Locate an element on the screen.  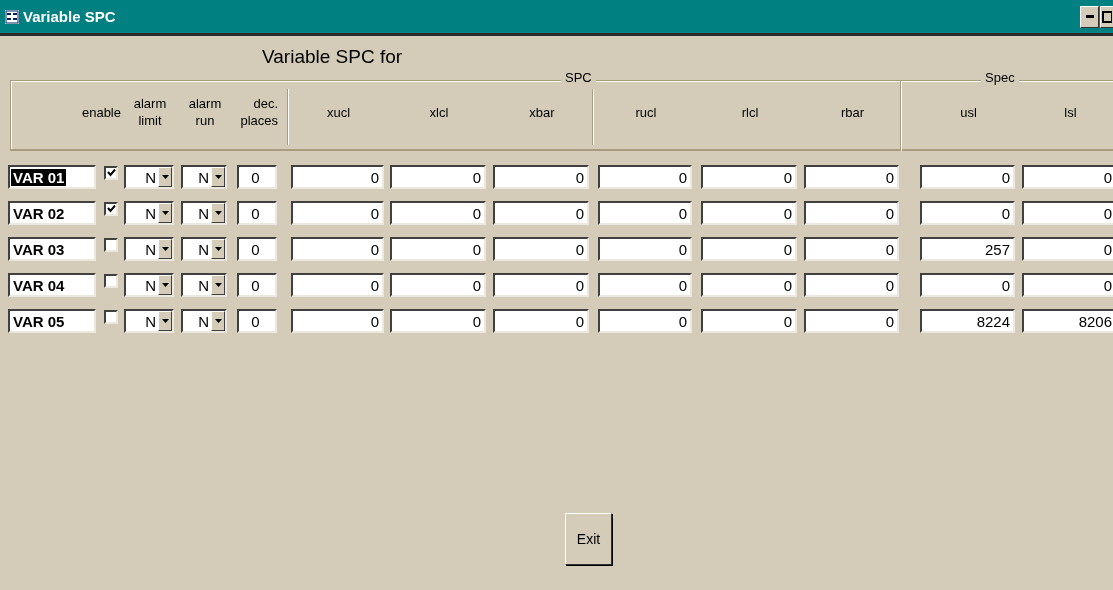
input-field: 8206 is located at coordinates (1067, 321).